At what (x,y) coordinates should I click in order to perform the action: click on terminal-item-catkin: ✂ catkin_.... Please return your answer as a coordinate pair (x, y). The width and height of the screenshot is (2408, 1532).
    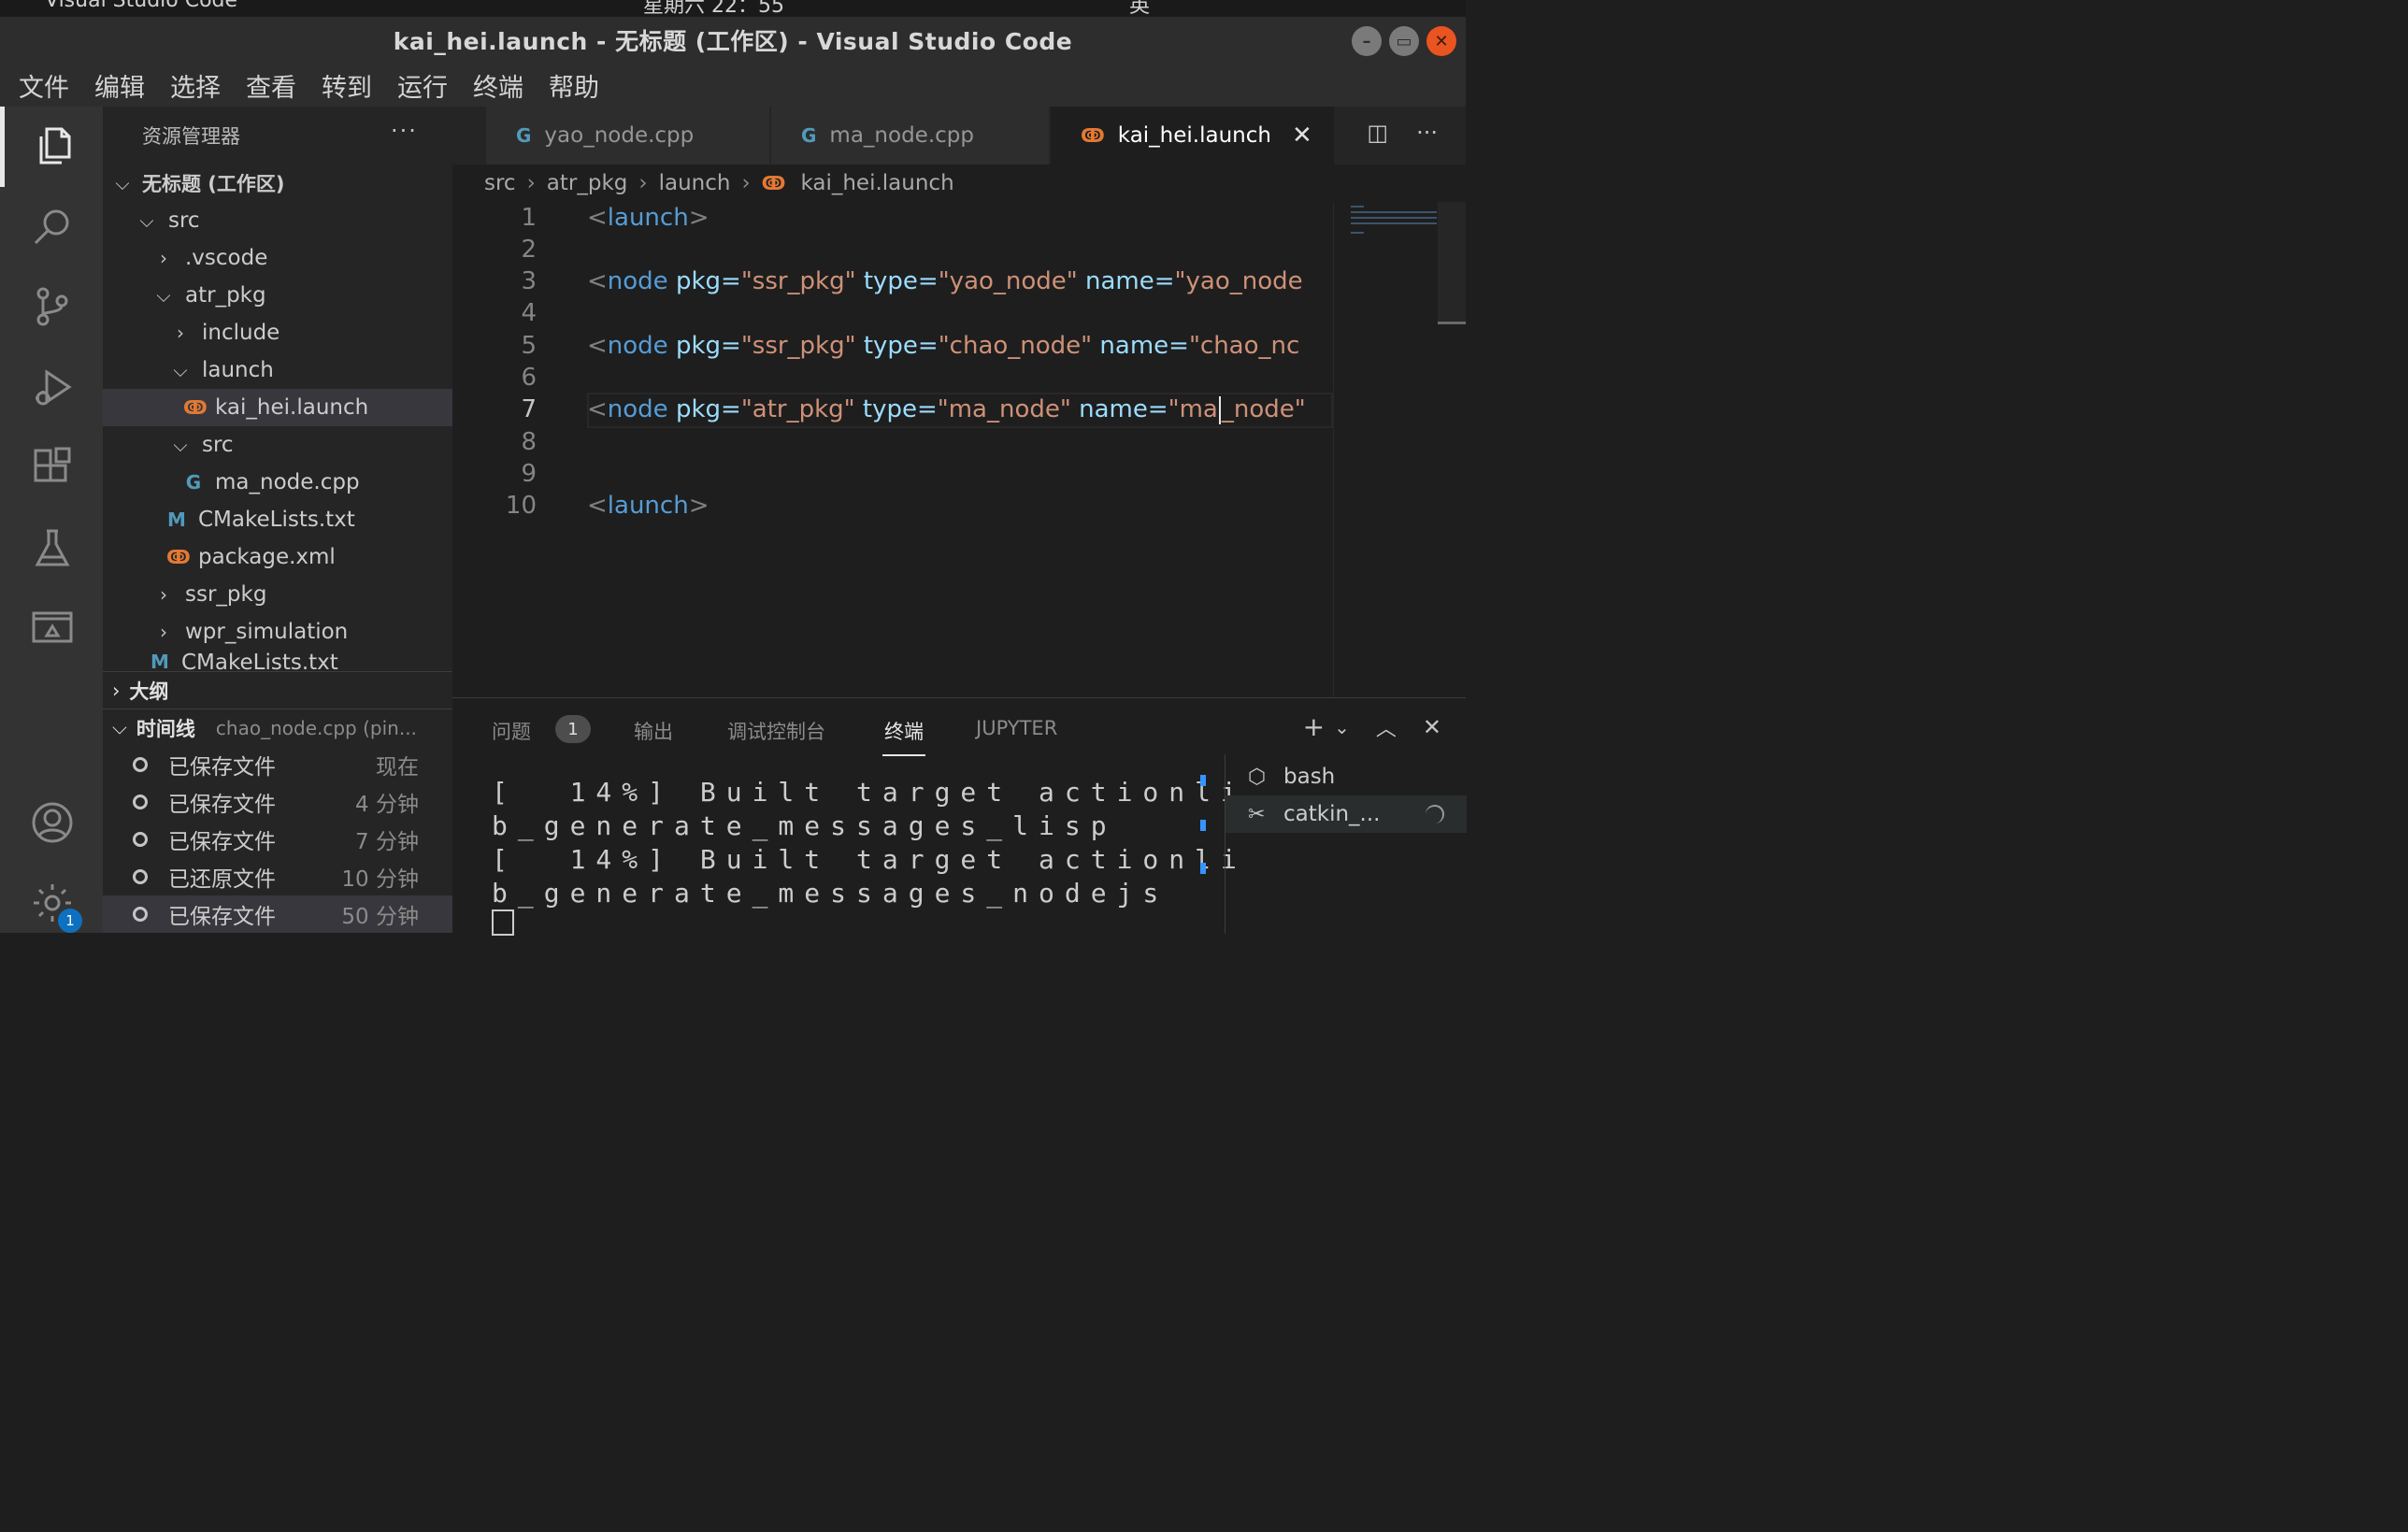
    Looking at the image, I should click on (1346, 814).